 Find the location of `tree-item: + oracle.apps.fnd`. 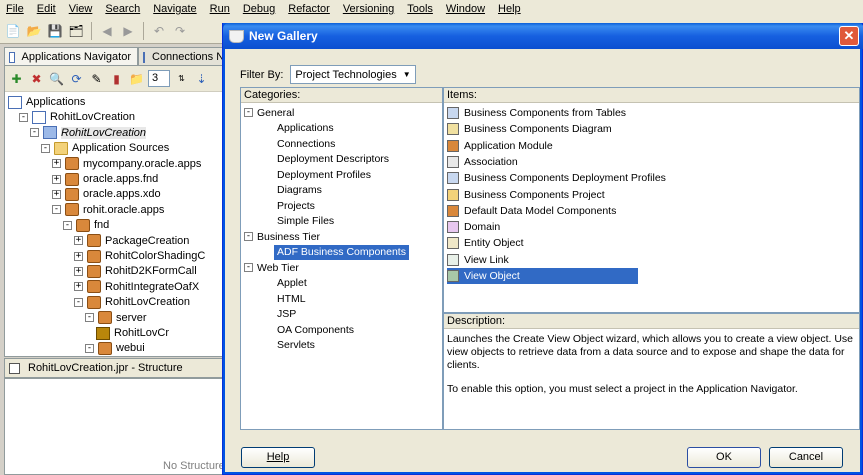

tree-item: + oracle.apps.fnd is located at coordinates (105, 179).